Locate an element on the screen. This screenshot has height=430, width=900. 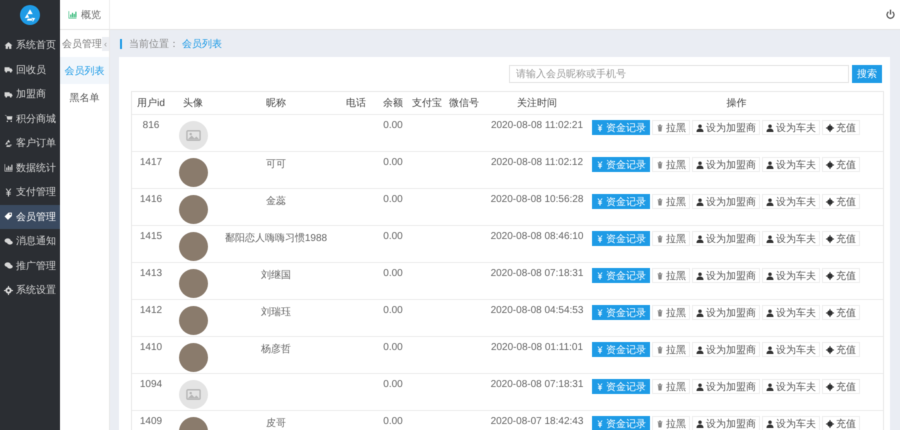
table-cell-text: 1413 is located at coordinates (151, 273).